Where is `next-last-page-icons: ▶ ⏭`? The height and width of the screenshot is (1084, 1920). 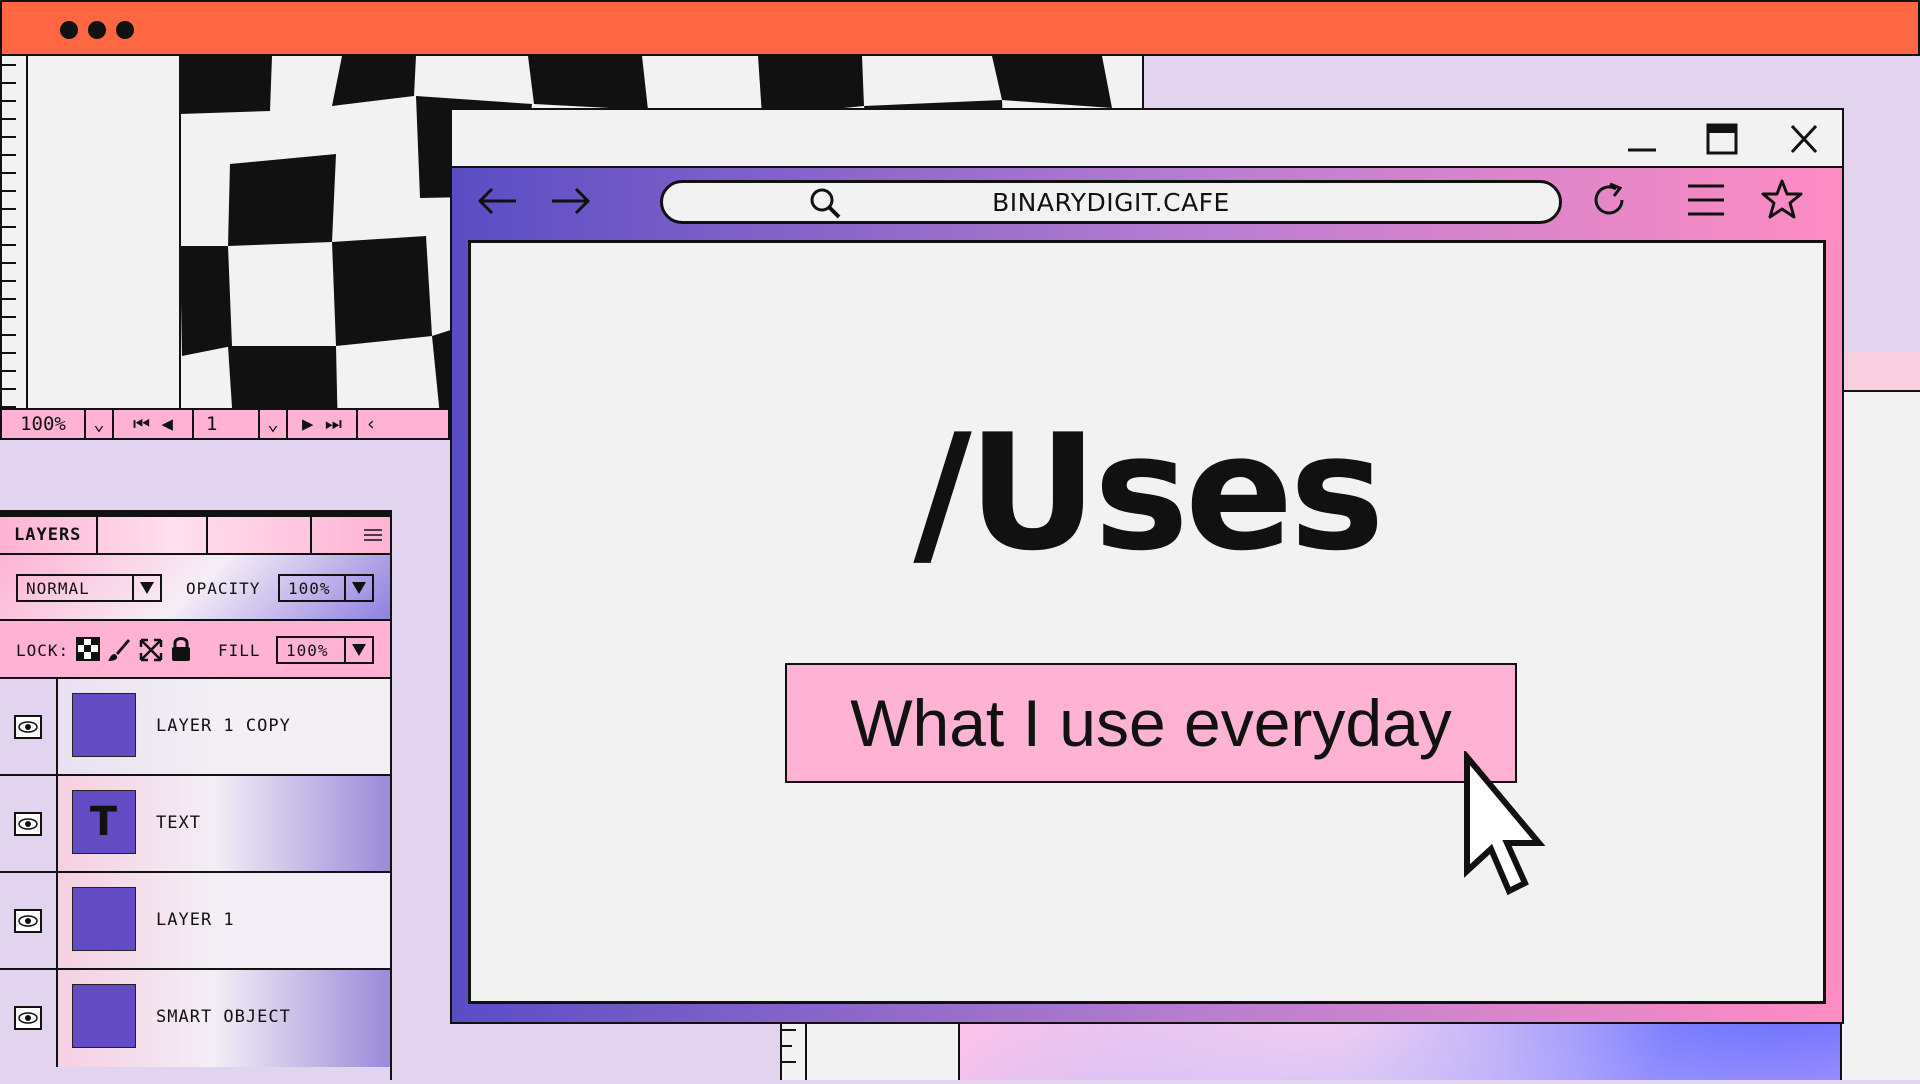
next-last-page-icons: ▶ ⏭ is located at coordinates (323, 424).